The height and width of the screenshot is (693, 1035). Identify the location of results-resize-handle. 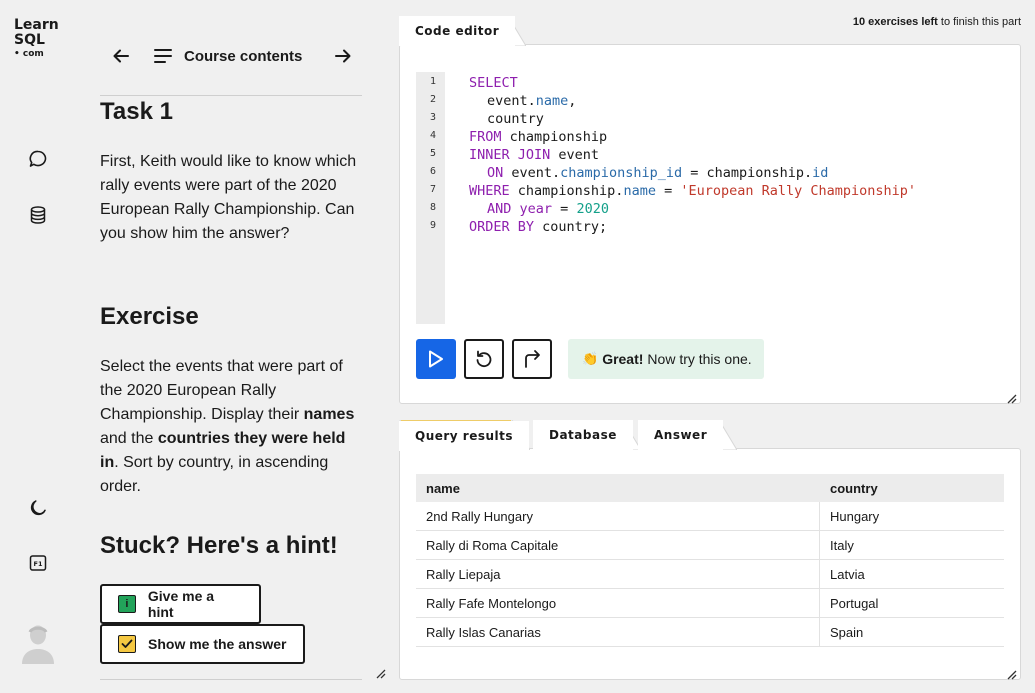
(1011, 672).